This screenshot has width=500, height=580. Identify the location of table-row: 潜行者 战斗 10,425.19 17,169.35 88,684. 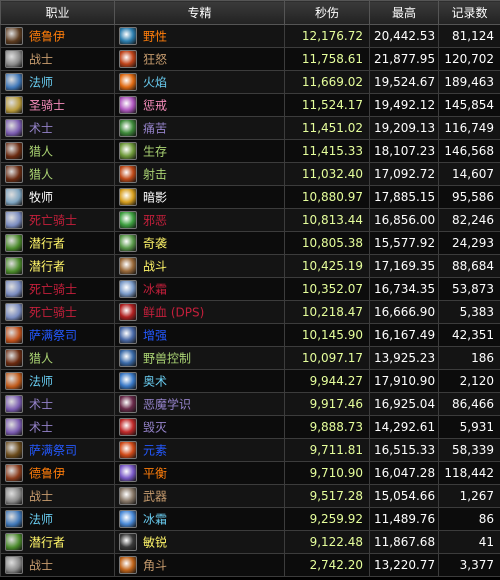
(250, 266).